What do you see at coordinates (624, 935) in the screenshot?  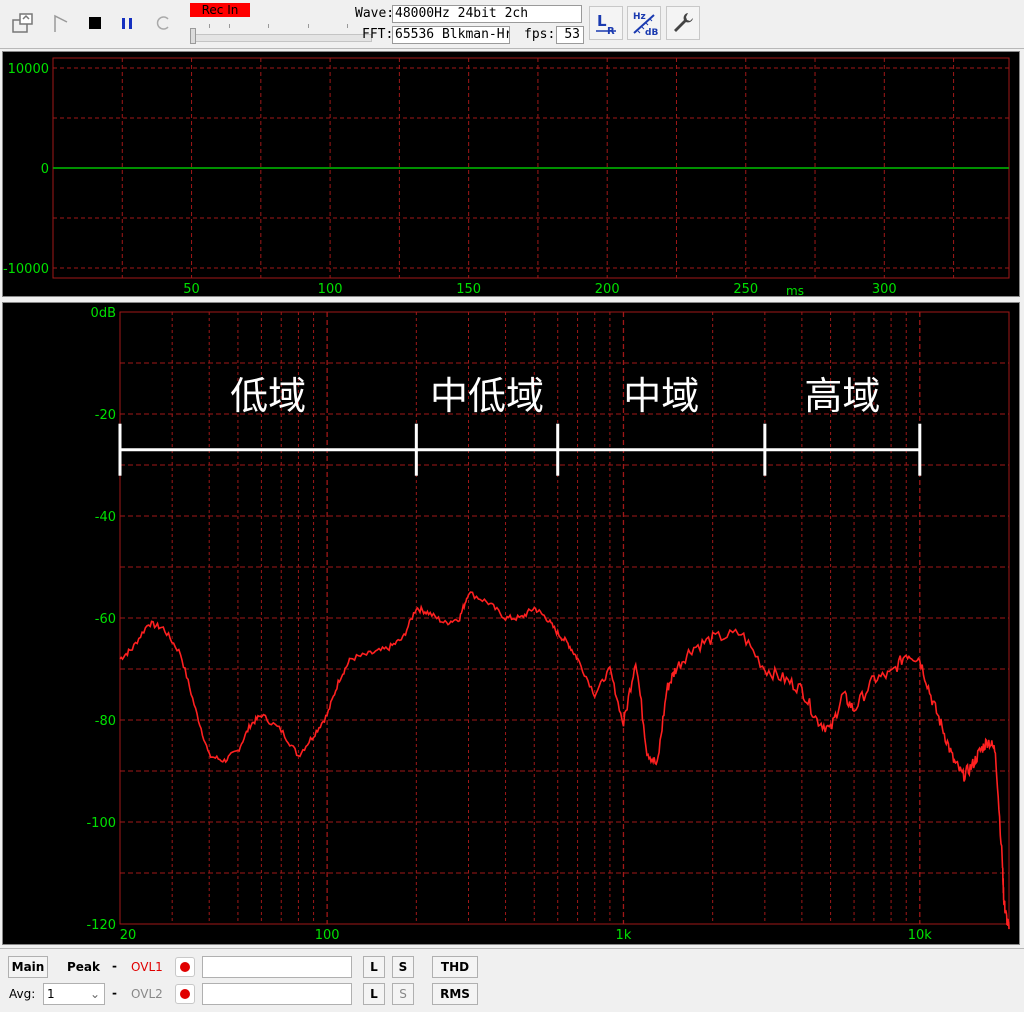 I see `x-tick-label: 1k` at bounding box center [624, 935].